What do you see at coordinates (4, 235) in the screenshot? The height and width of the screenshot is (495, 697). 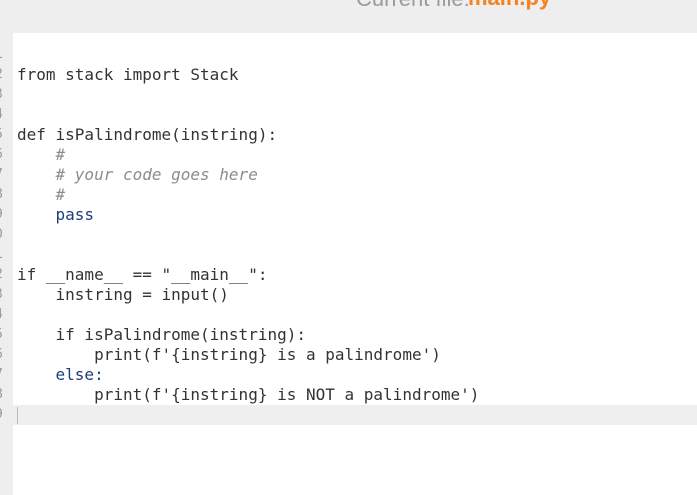 I see `line-number: 0` at bounding box center [4, 235].